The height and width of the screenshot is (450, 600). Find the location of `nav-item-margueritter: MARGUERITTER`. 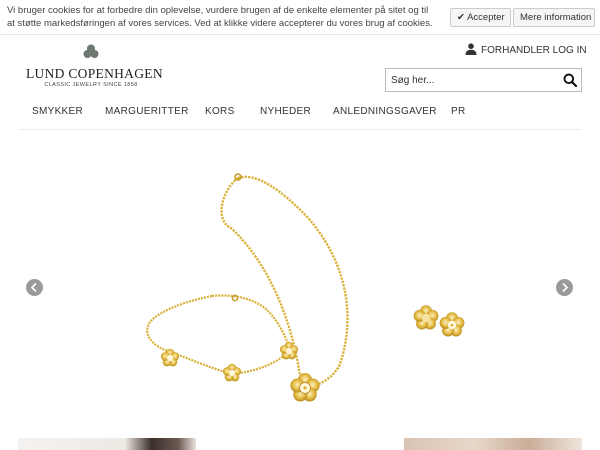

nav-item-margueritter: MARGUERITTER is located at coordinates (147, 111).